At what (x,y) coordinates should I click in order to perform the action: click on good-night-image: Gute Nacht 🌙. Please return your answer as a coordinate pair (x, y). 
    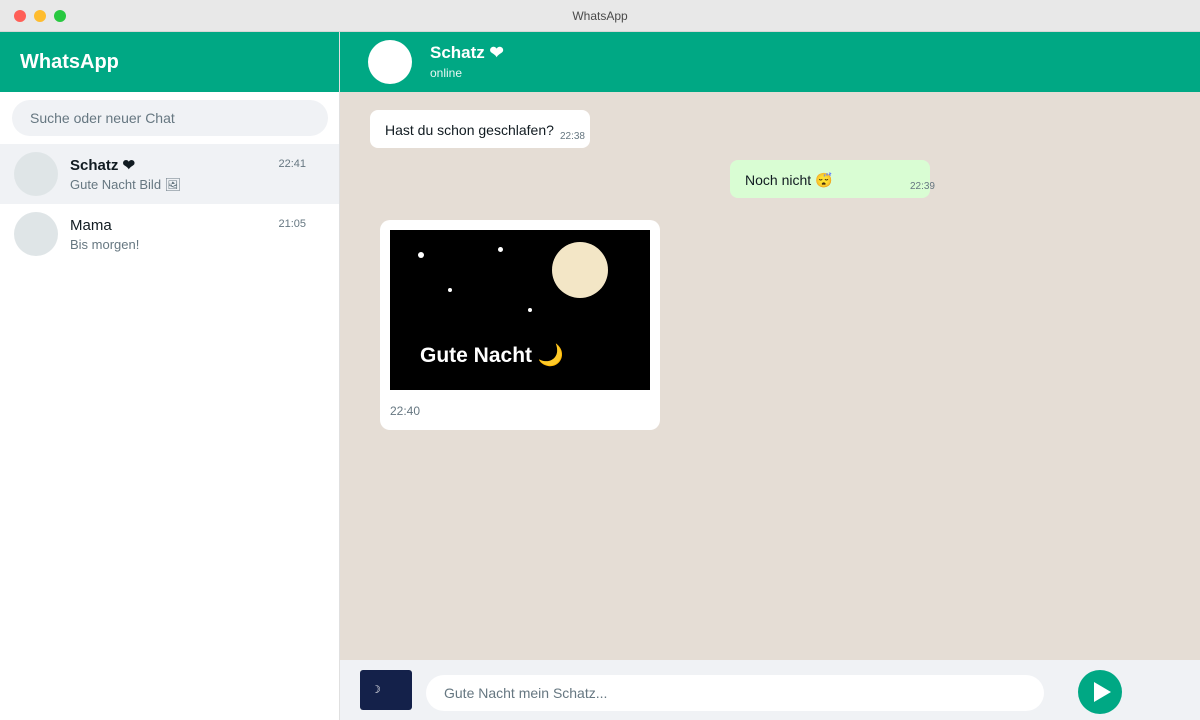
    Looking at the image, I should click on (520, 310).